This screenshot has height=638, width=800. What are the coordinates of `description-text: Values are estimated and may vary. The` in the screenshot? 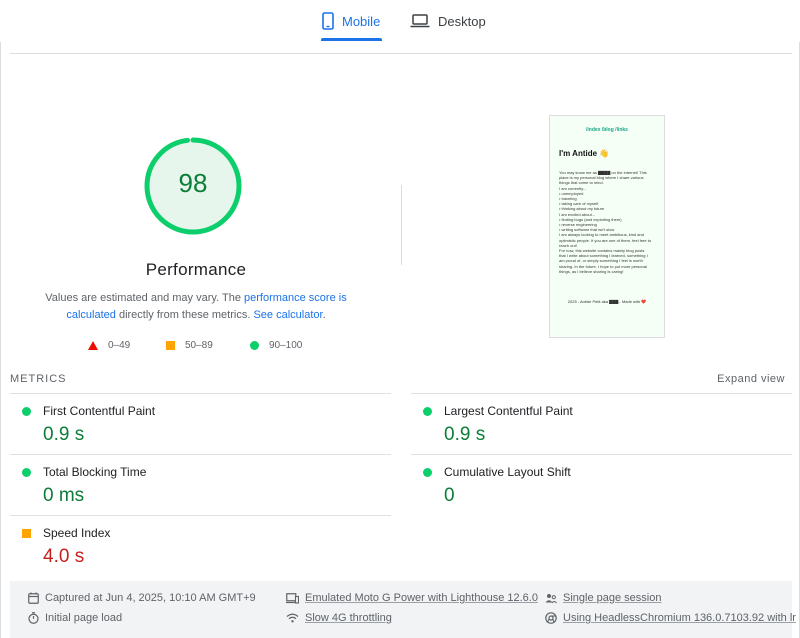 It's located at (144, 298).